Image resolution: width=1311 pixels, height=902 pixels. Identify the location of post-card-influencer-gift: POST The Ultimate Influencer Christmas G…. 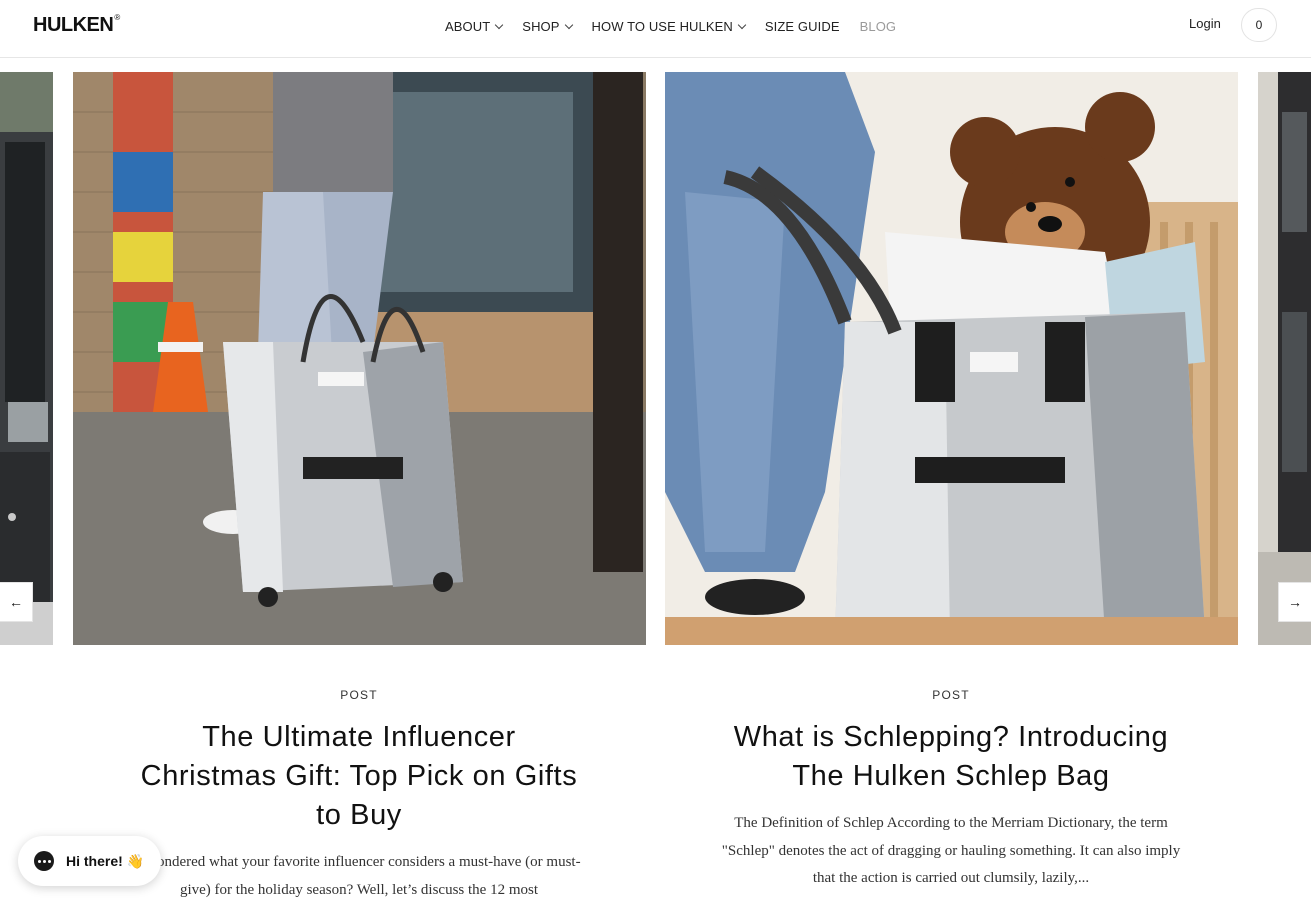
(359, 795).